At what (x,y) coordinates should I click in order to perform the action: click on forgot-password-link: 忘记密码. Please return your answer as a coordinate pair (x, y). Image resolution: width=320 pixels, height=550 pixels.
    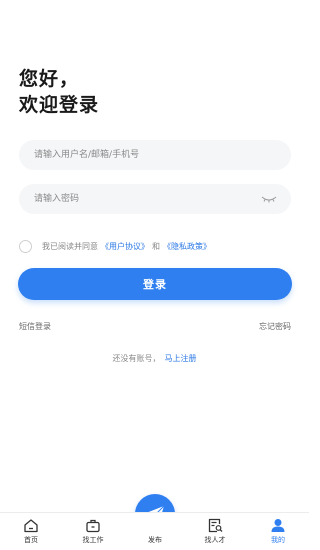
    Looking at the image, I should click on (275, 326).